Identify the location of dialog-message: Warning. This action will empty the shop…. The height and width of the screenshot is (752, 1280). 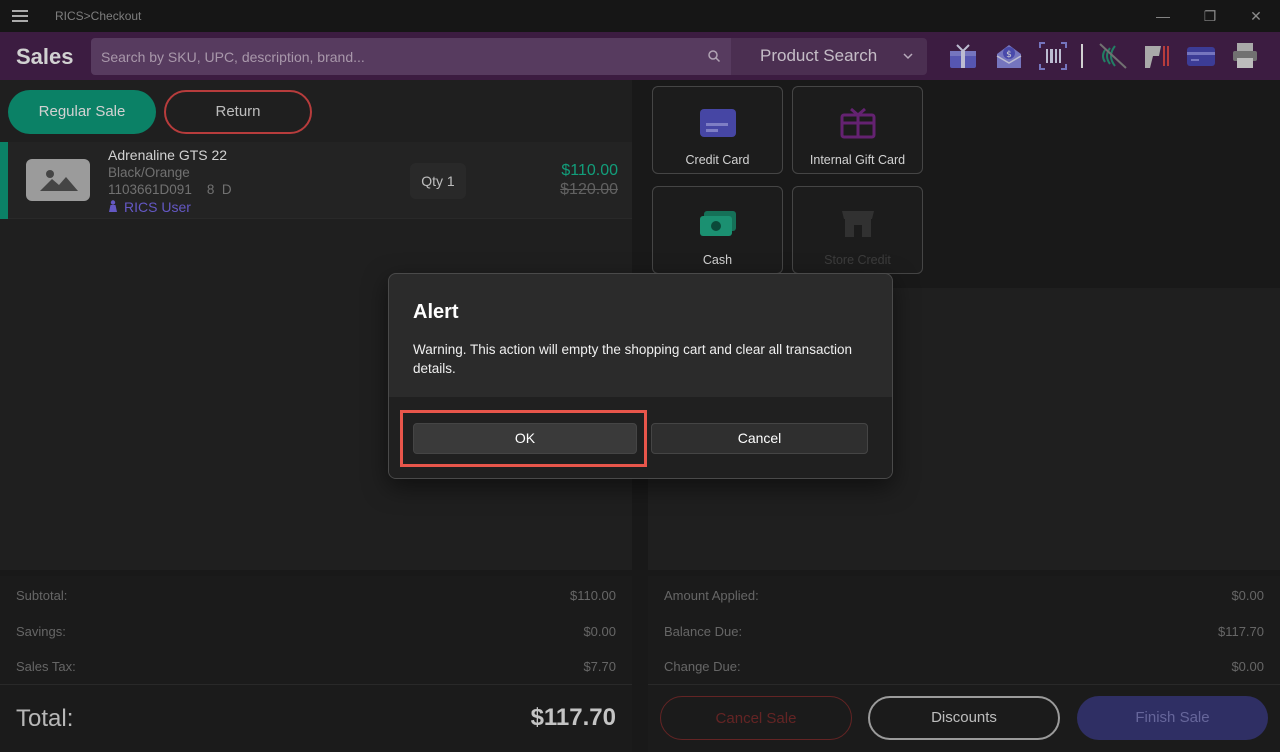
(632, 359).